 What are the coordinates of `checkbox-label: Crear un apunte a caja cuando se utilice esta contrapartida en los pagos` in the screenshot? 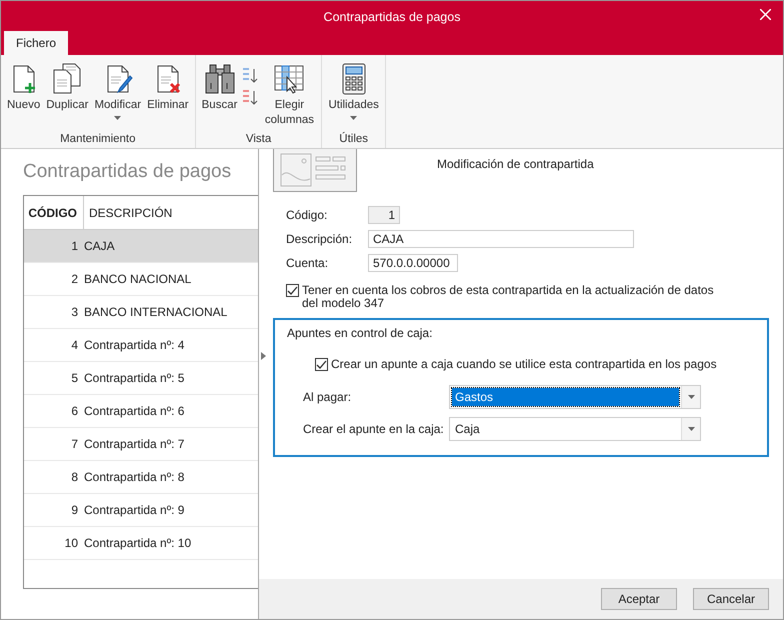 It's located at (524, 364).